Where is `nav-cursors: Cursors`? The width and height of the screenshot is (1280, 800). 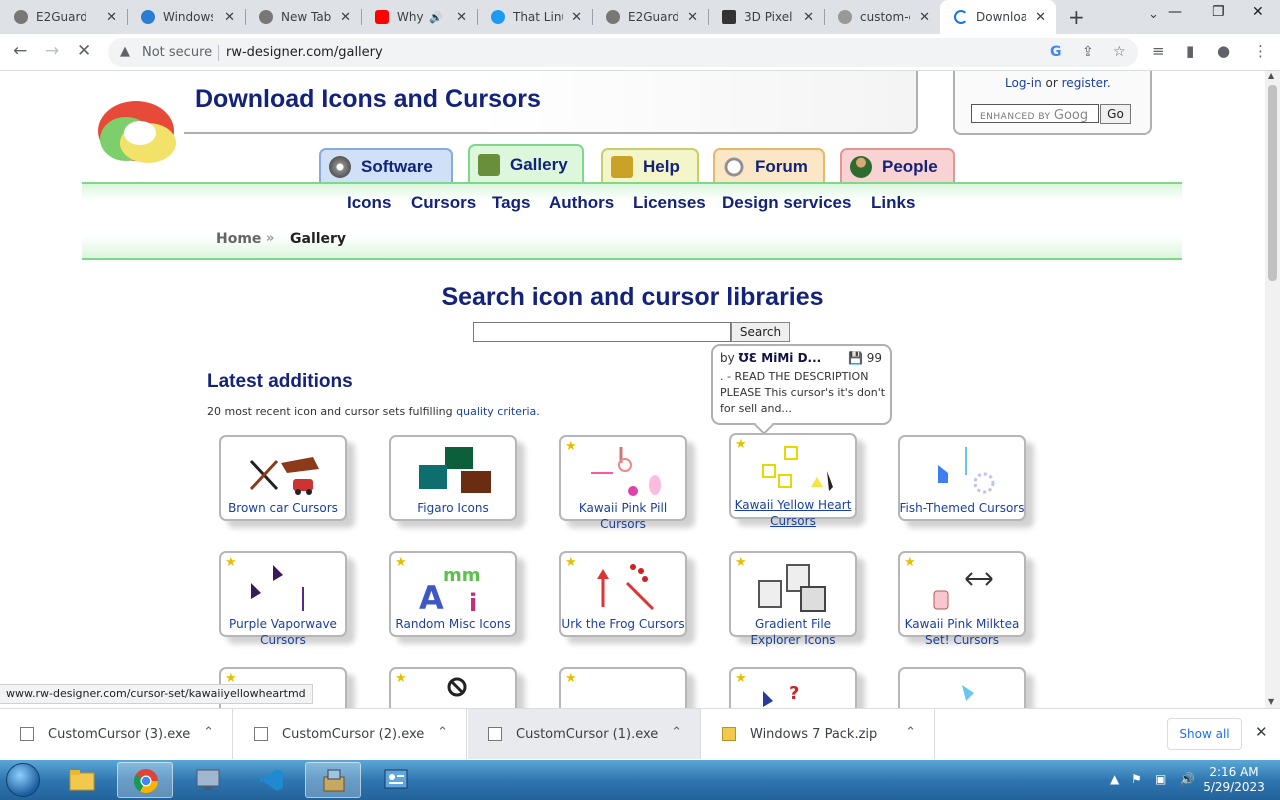 nav-cursors: Cursors is located at coordinates (443, 203).